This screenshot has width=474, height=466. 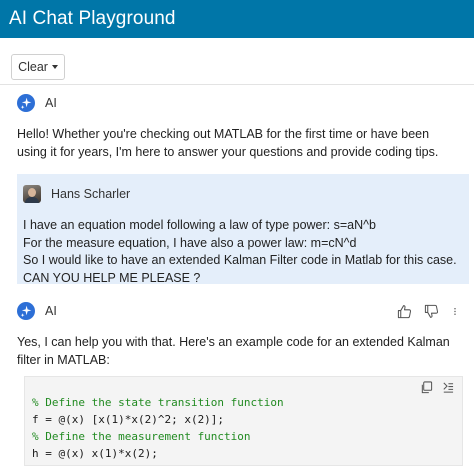 I want to click on chevron-down-icon, so click(x=54, y=67).